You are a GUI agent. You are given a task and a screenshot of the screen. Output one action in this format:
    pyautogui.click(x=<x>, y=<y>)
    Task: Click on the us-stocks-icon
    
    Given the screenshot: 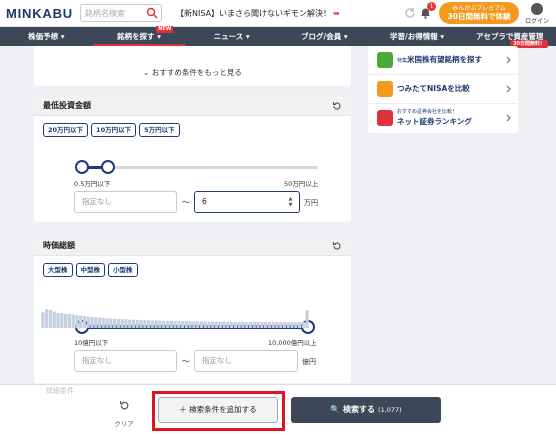 What is the action you would take?
    pyautogui.click(x=385, y=60)
    